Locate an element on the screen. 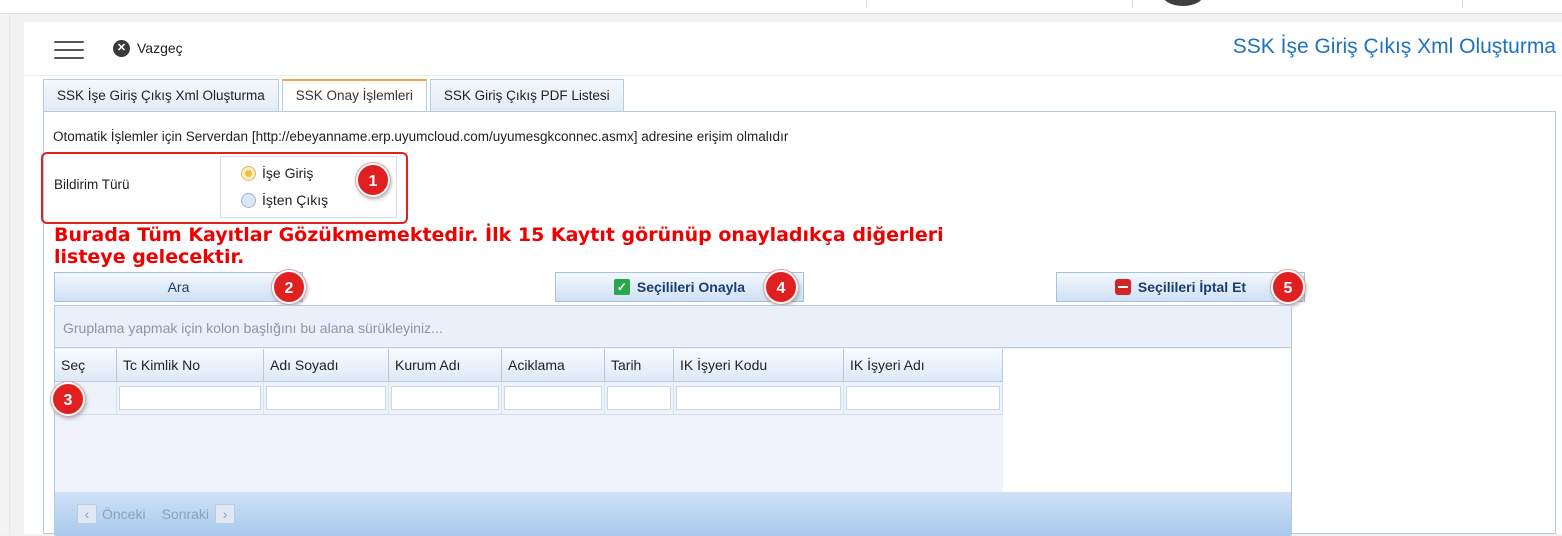 This screenshot has height=536, width=1562. search-button-label: Ara is located at coordinates (178, 287).